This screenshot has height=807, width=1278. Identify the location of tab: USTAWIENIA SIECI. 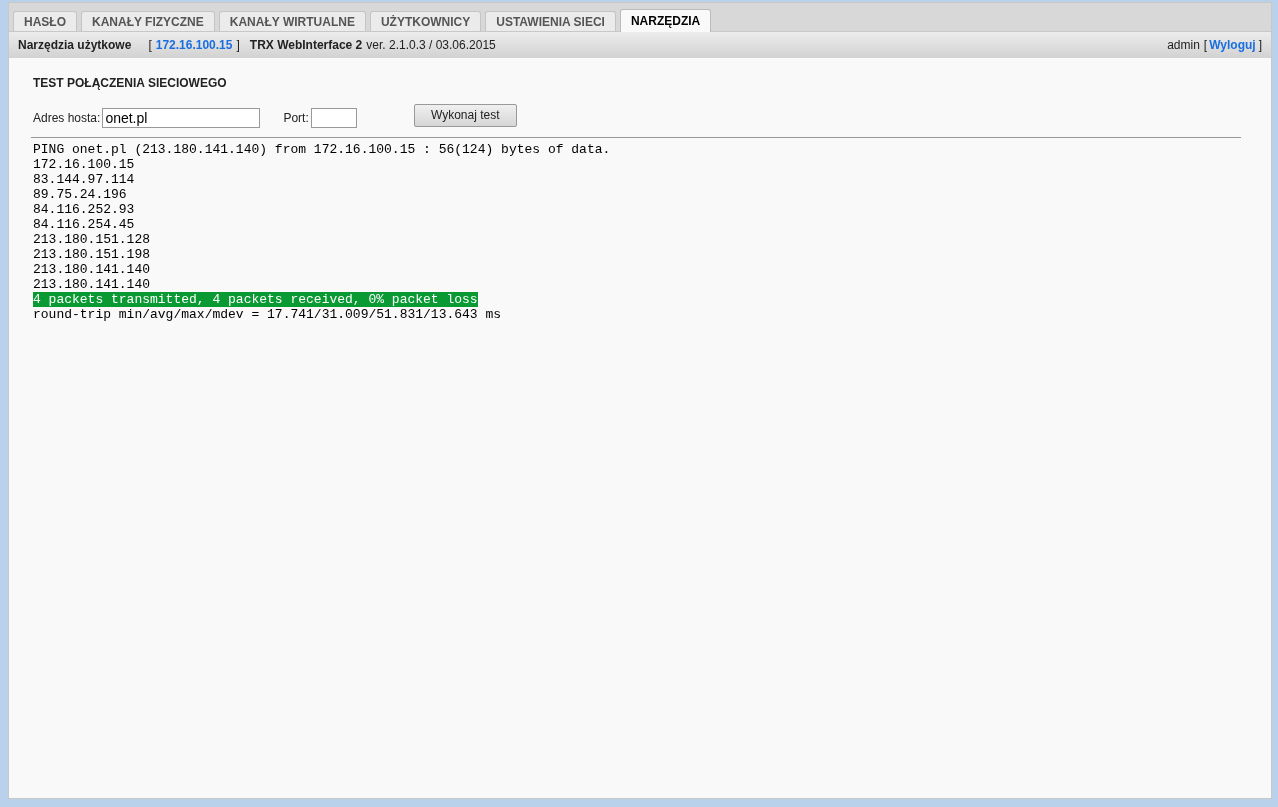
(550, 21).